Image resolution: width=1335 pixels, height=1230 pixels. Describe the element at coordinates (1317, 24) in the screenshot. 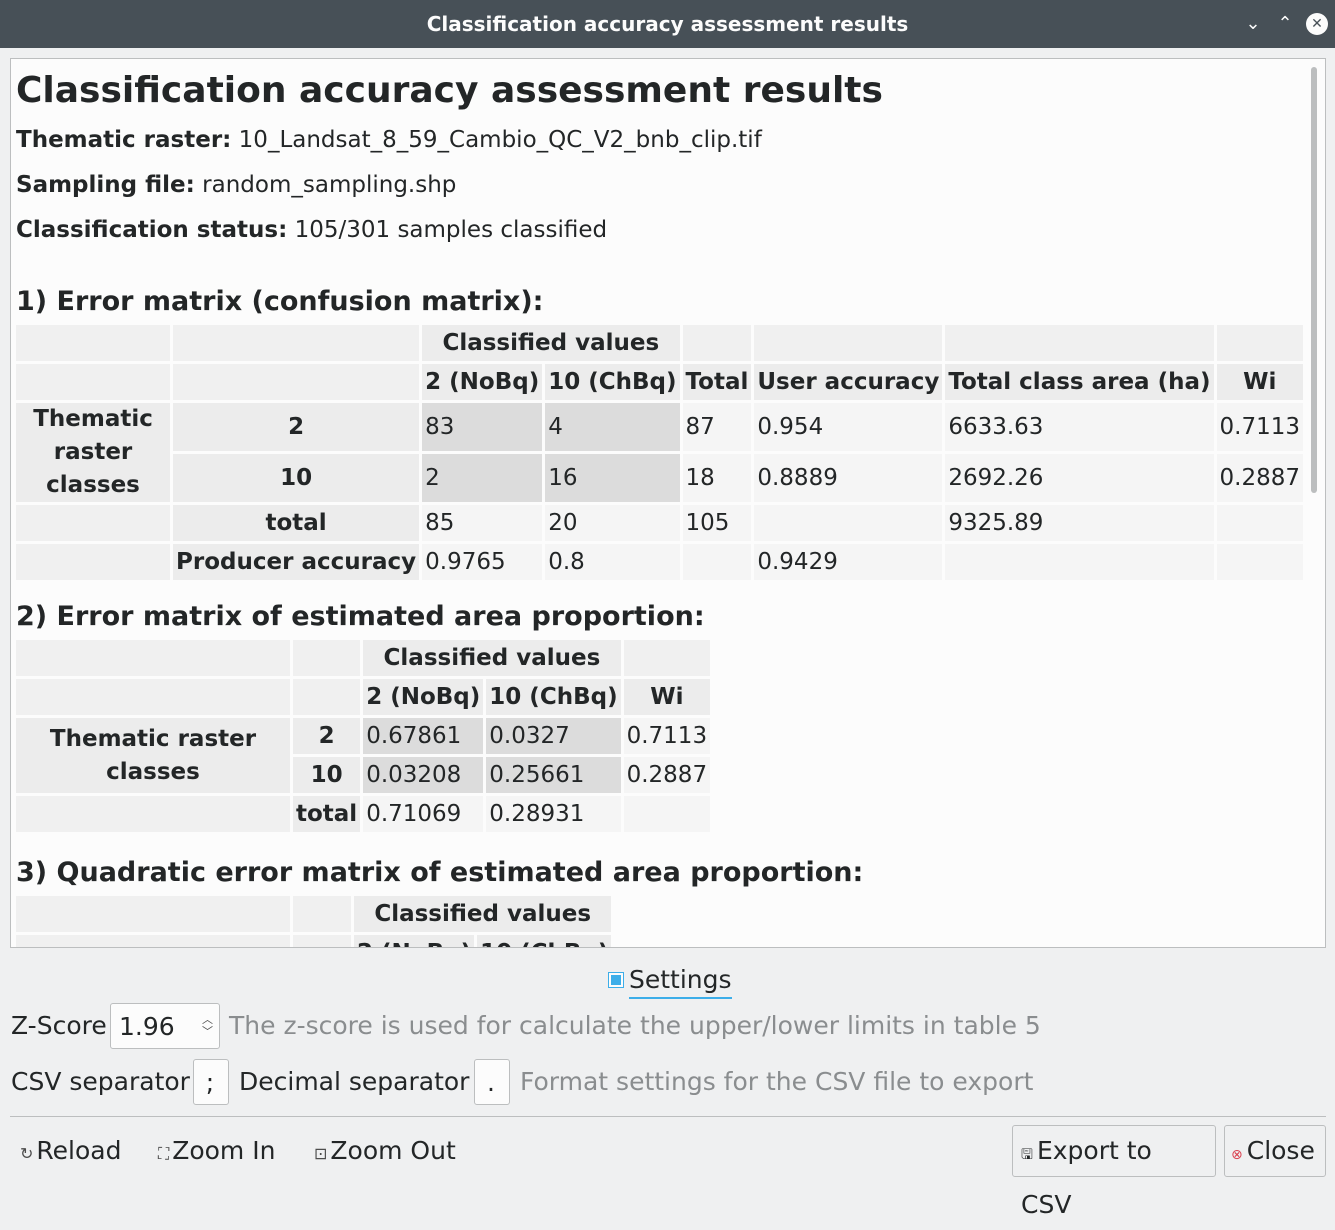

I see `close-window-icon: ✕` at that location.